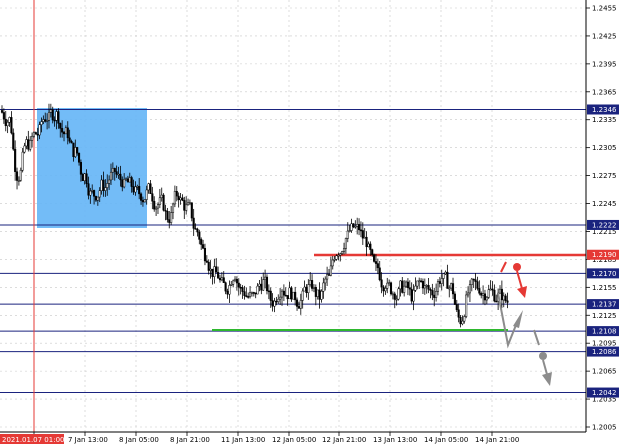 The image size is (620, 448). What do you see at coordinates (446, 440) in the screenshot?
I see `x-tick-label: 14 Jan 05:00` at bounding box center [446, 440].